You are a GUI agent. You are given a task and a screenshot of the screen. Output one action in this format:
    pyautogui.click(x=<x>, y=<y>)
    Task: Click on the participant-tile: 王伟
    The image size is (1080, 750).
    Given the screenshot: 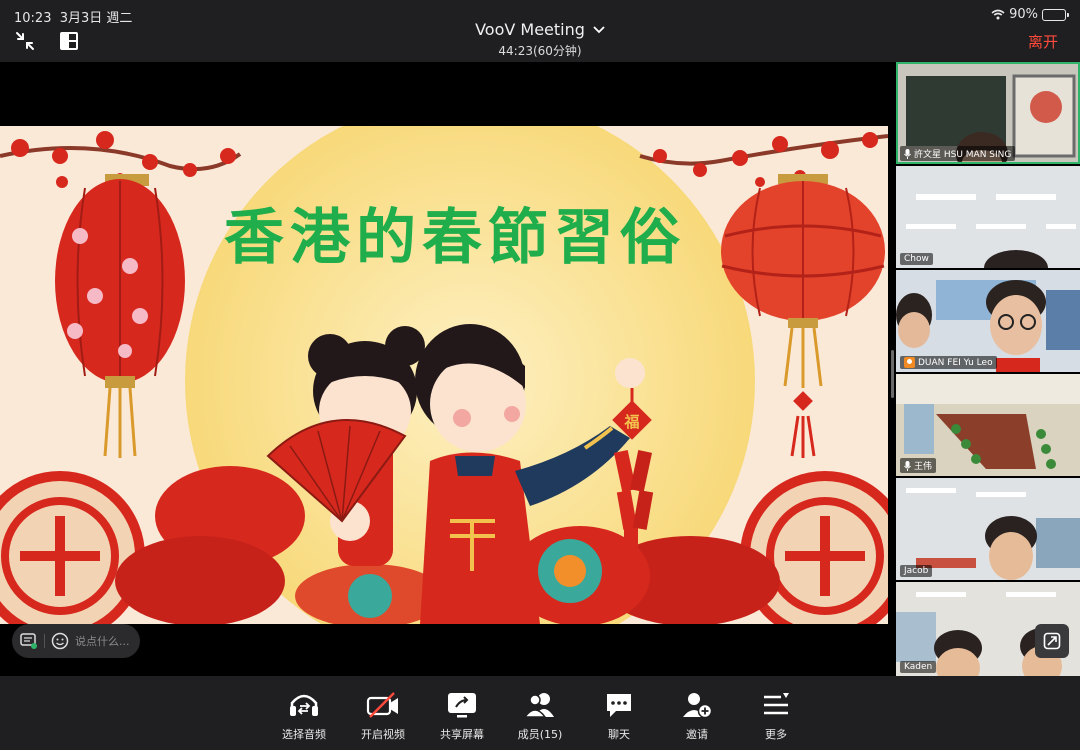 What is the action you would take?
    pyautogui.click(x=988, y=425)
    